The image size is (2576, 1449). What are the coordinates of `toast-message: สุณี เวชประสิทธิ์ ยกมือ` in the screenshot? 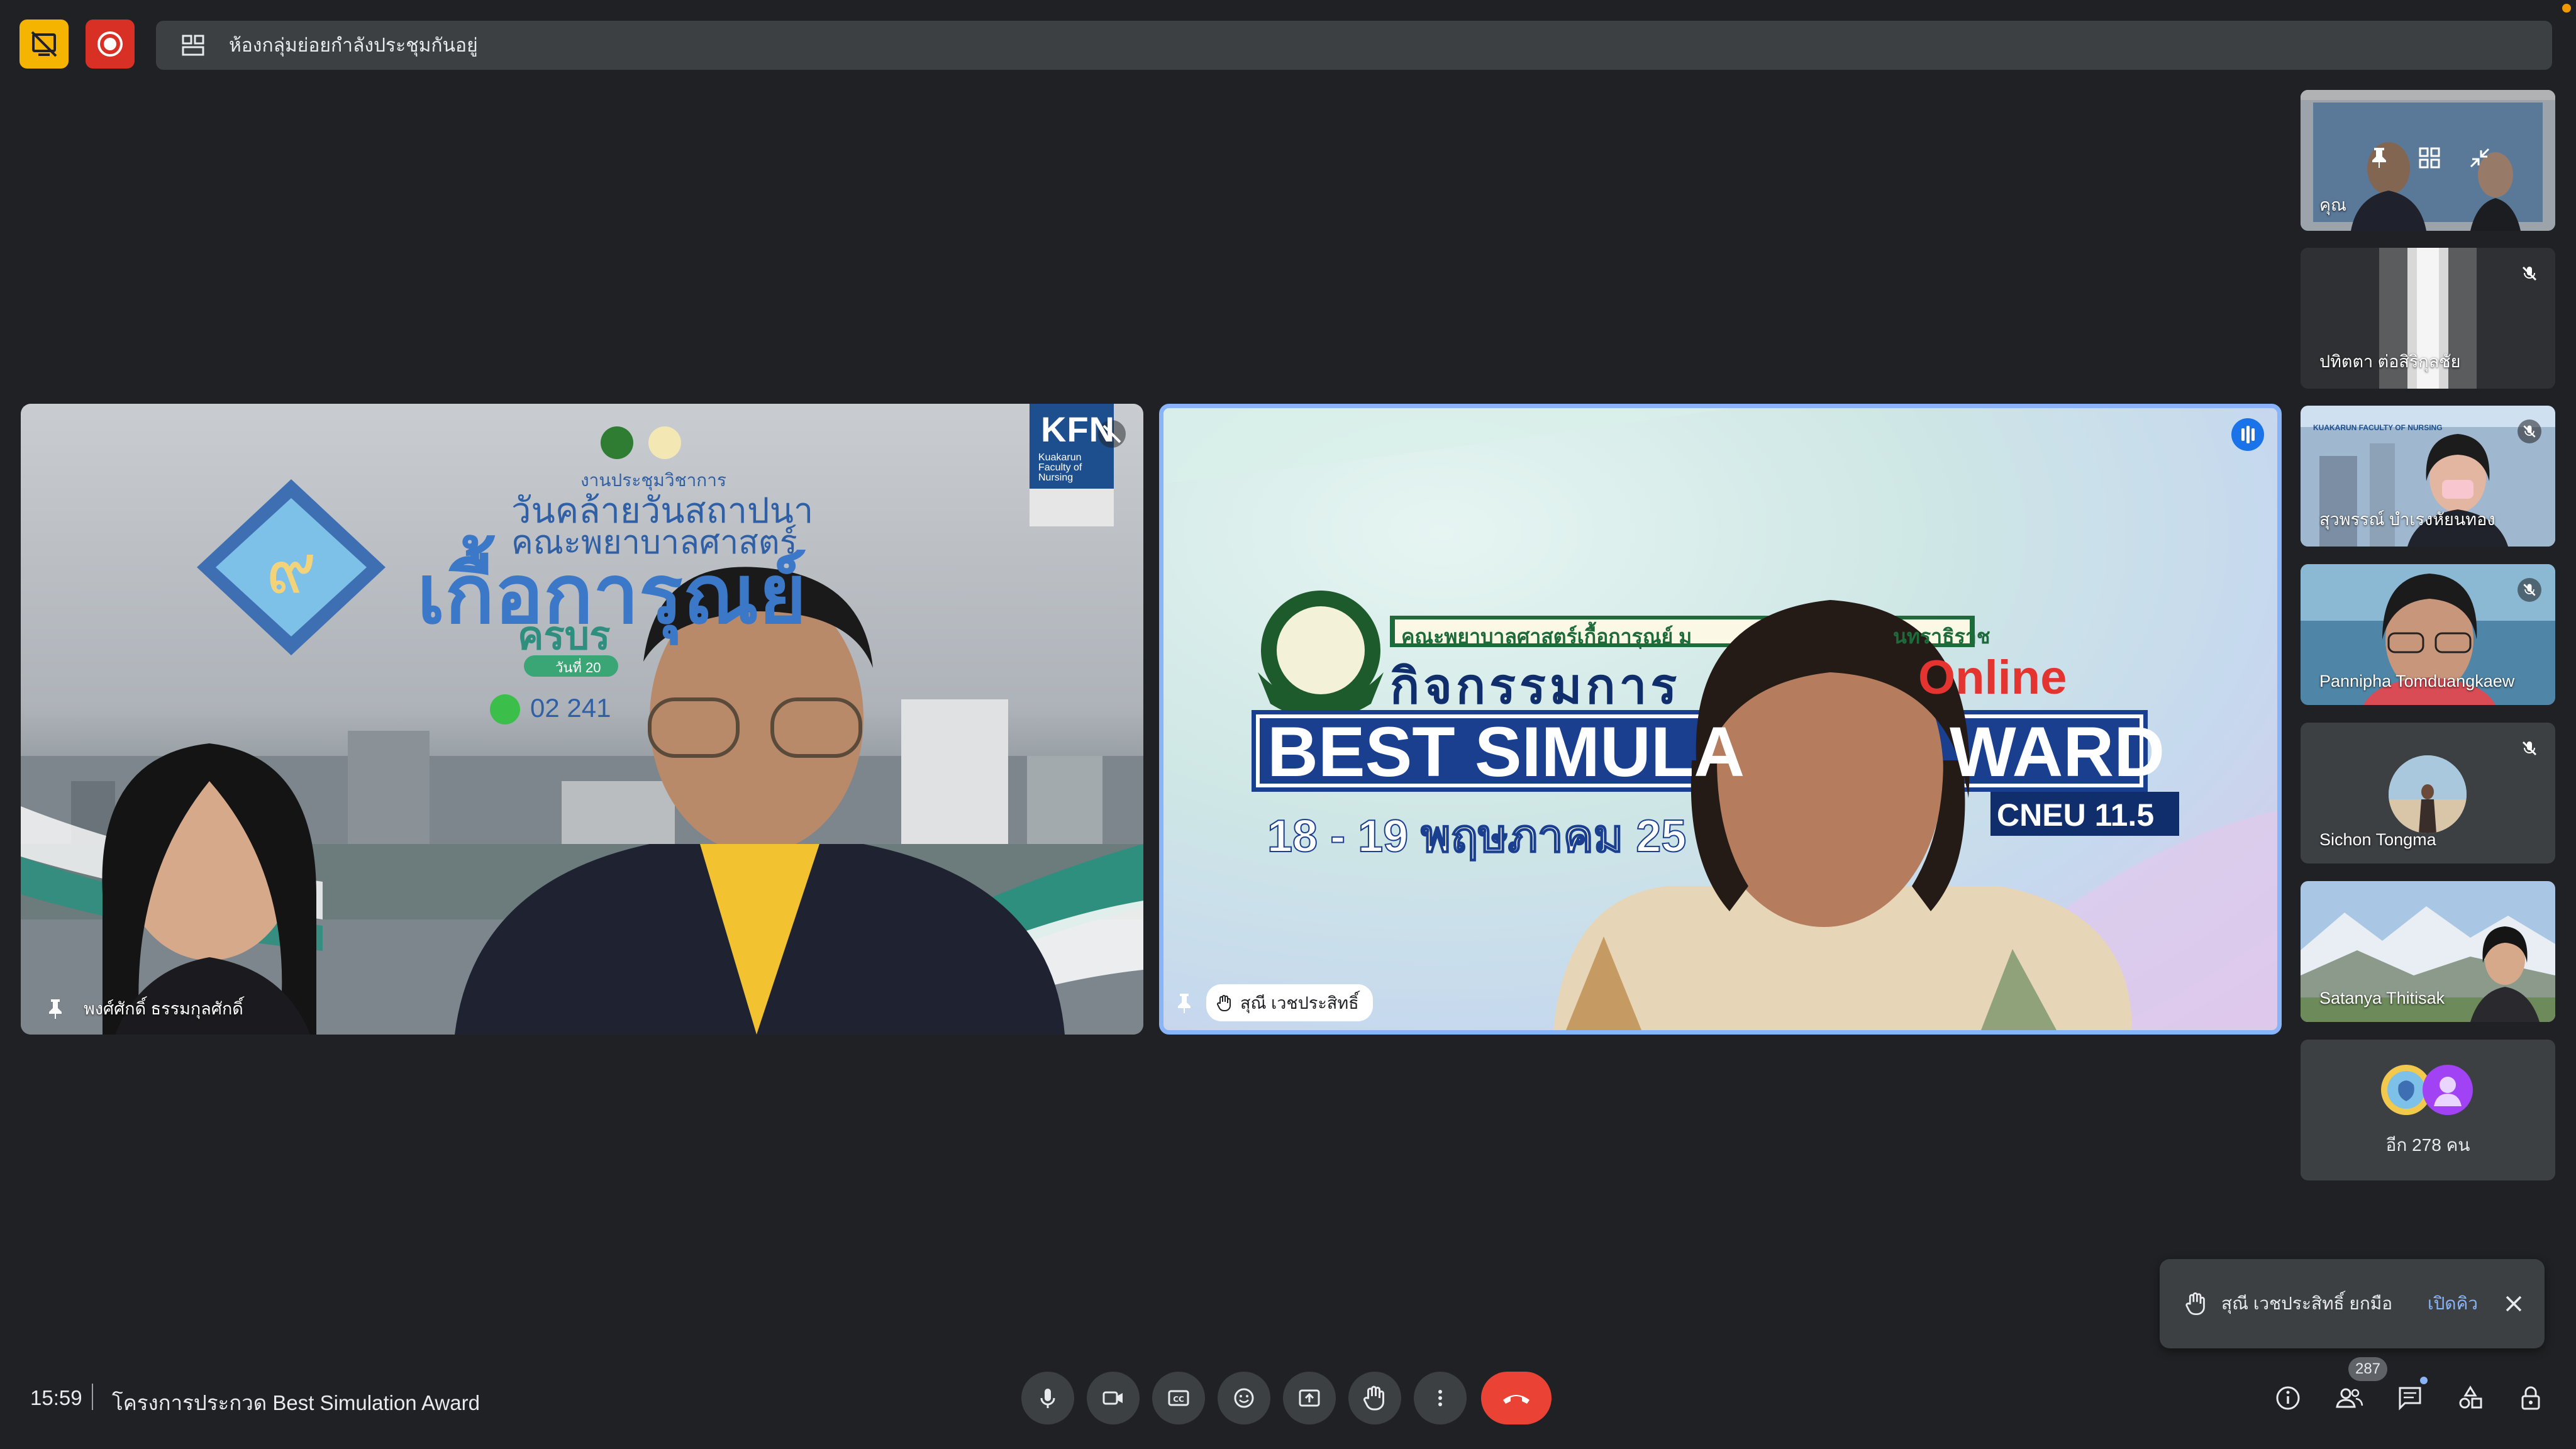 It's located at (2307, 1303).